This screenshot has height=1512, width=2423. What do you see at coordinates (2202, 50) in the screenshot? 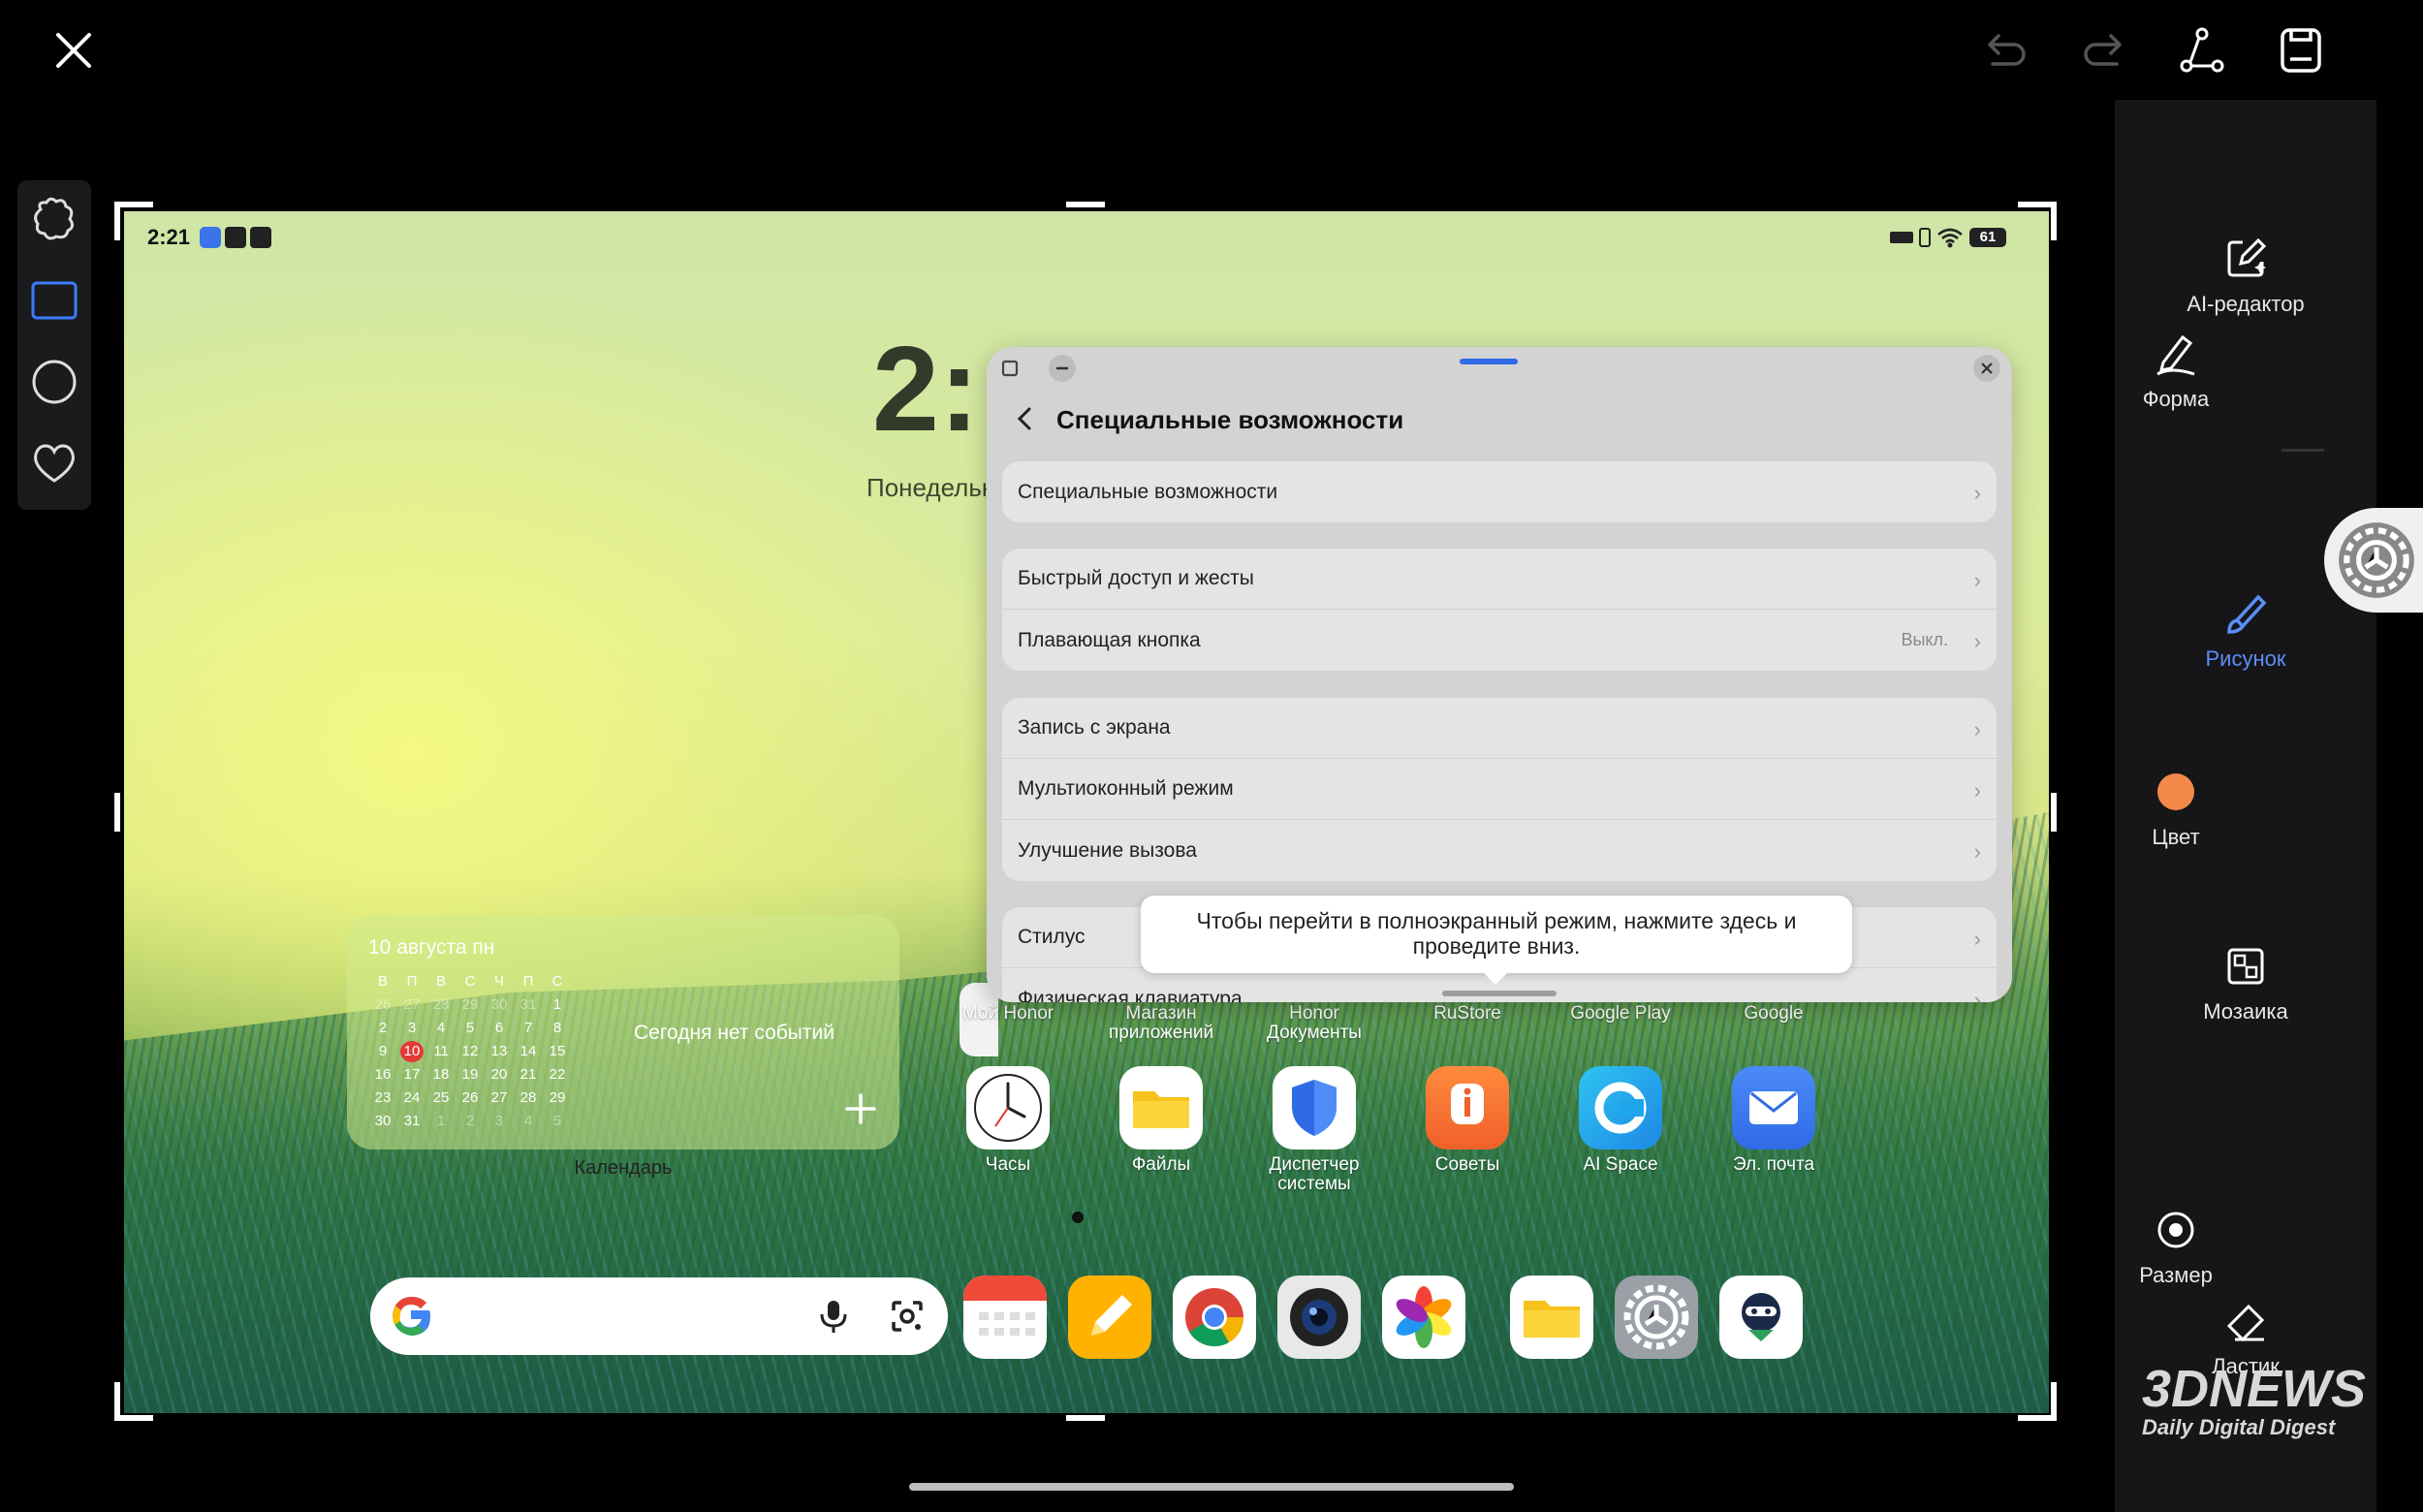
I see `path-button` at bounding box center [2202, 50].